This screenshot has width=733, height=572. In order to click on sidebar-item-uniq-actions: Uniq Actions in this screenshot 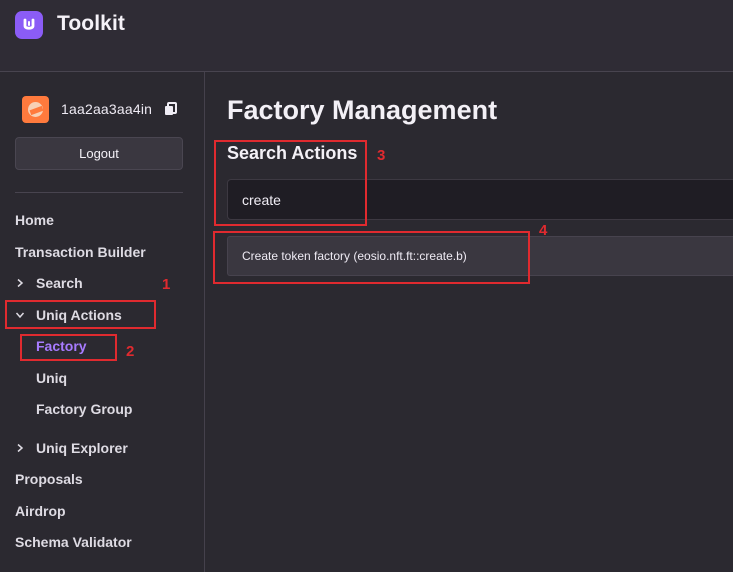, I will do `click(68, 315)`.